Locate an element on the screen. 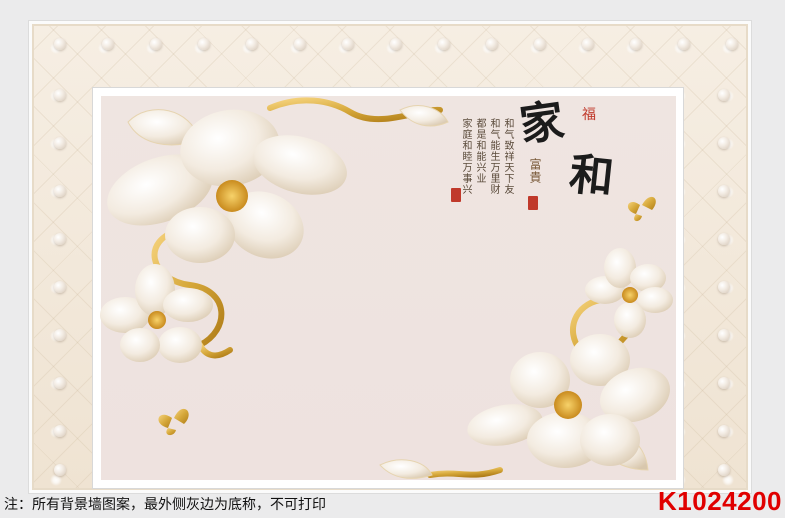 This screenshot has height=518, width=785. poem-column-2: 和气能生万里财 is located at coordinates (493, 156).